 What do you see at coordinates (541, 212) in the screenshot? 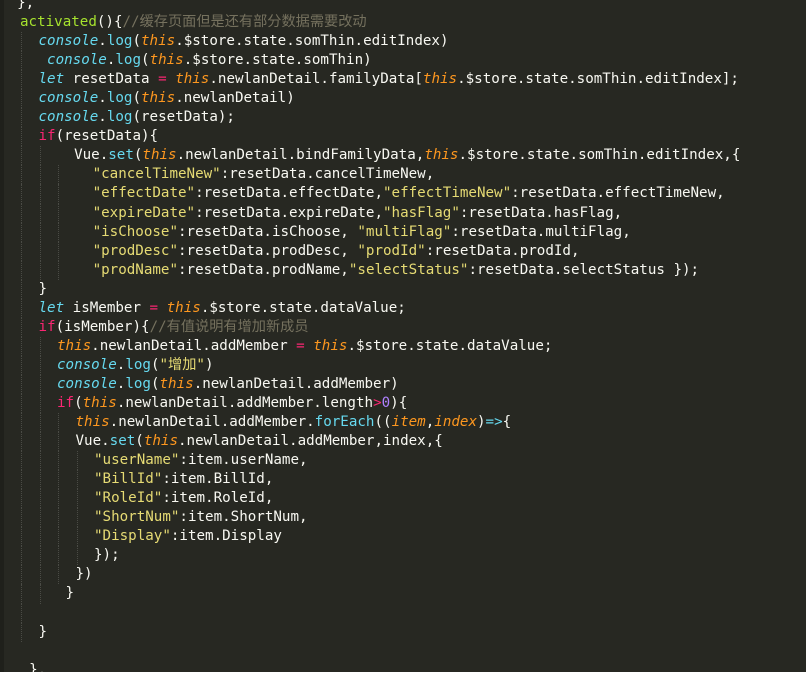
I see `token-plain: :resetData.hasFlag,` at bounding box center [541, 212].